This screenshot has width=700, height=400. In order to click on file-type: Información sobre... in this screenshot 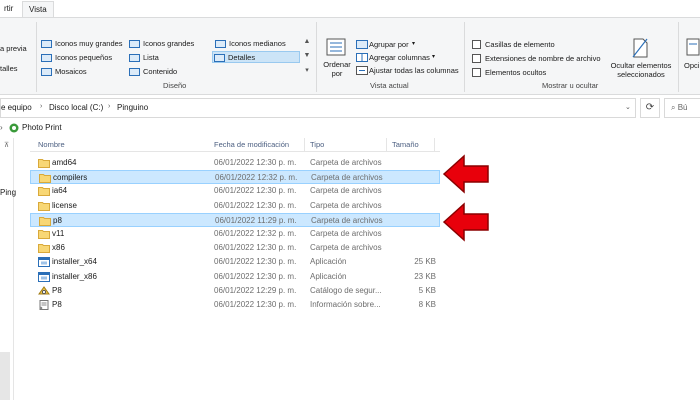, I will do `click(345, 304)`.